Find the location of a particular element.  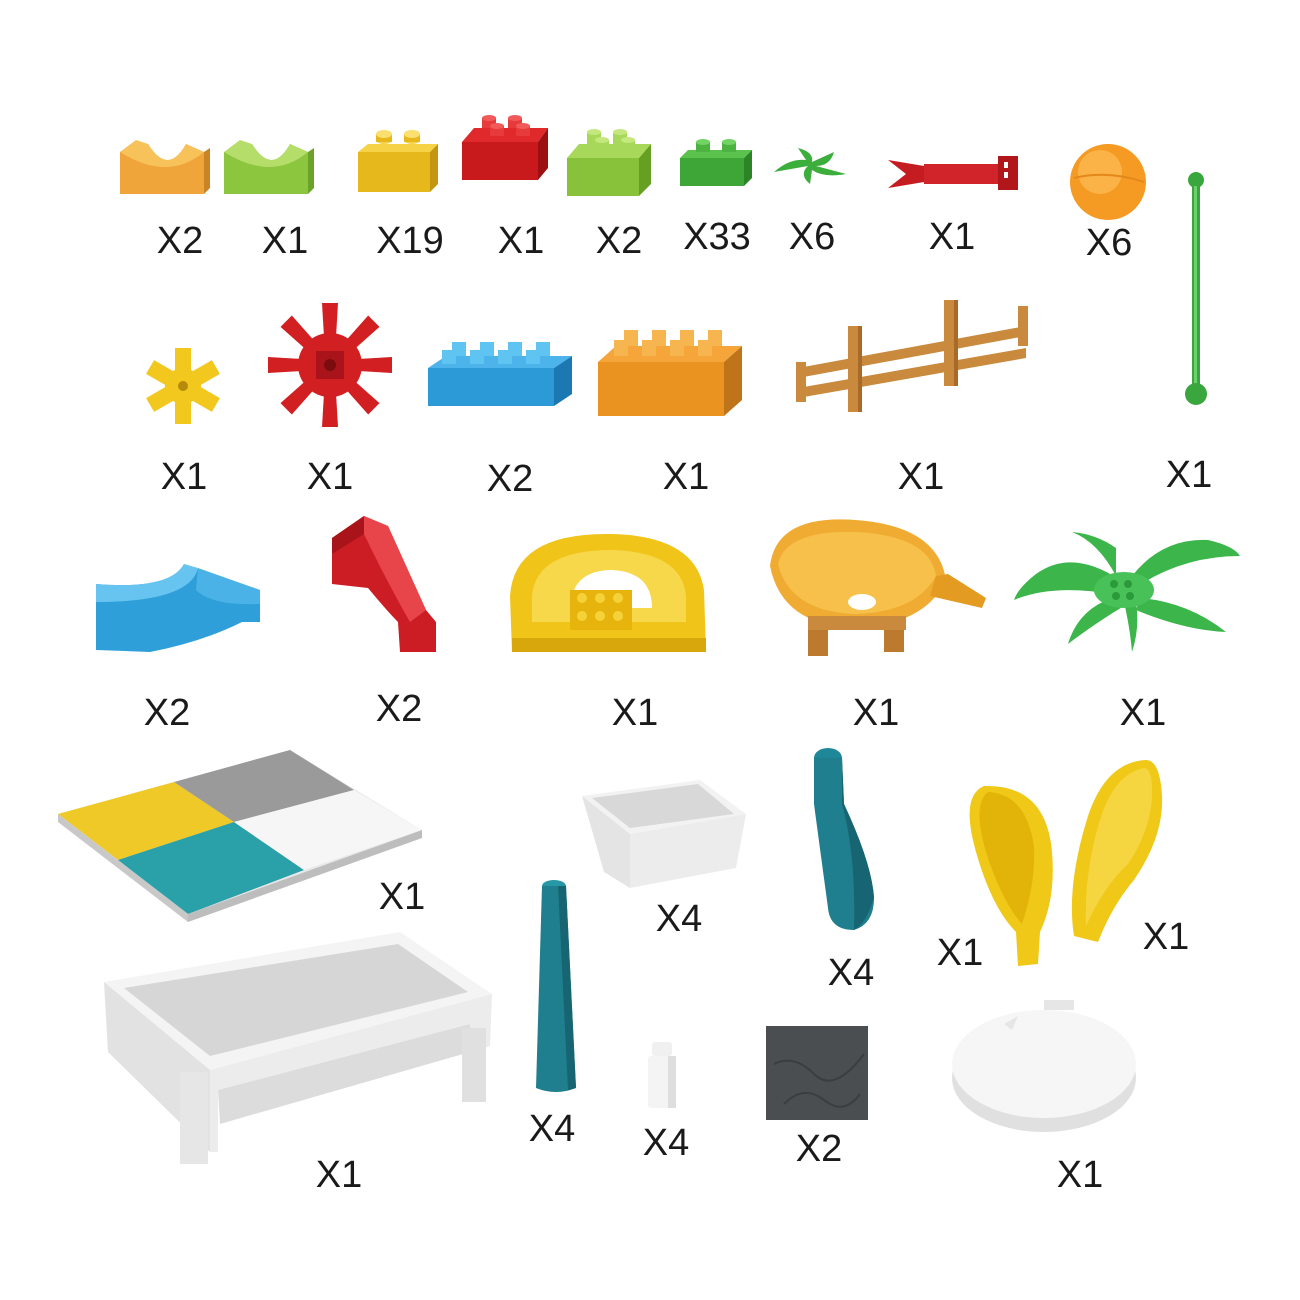

blue-curved-track-image is located at coordinates (181, 609).